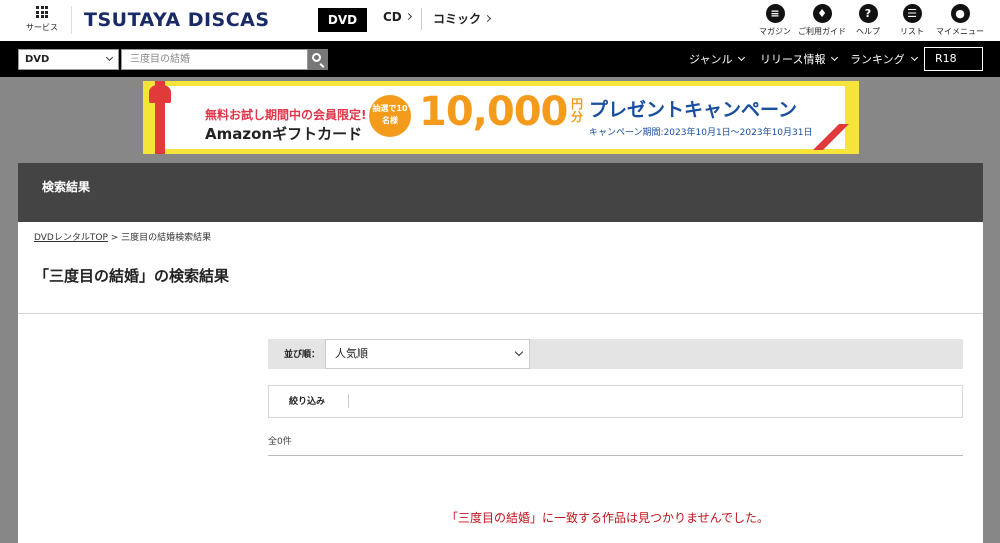  Describe the element at coordinates (307, 400) in the screenshot. I see `filter-button: 絞り込み` at that location.